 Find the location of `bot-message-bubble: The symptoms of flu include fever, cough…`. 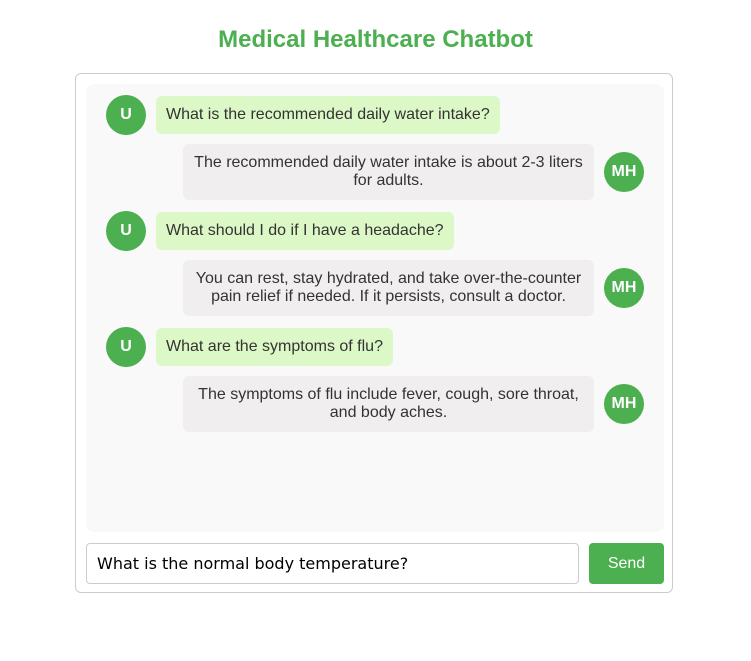

bot-message-bubble: The symptoms of flu include fever, cough… is located at coordinates (388, 404).